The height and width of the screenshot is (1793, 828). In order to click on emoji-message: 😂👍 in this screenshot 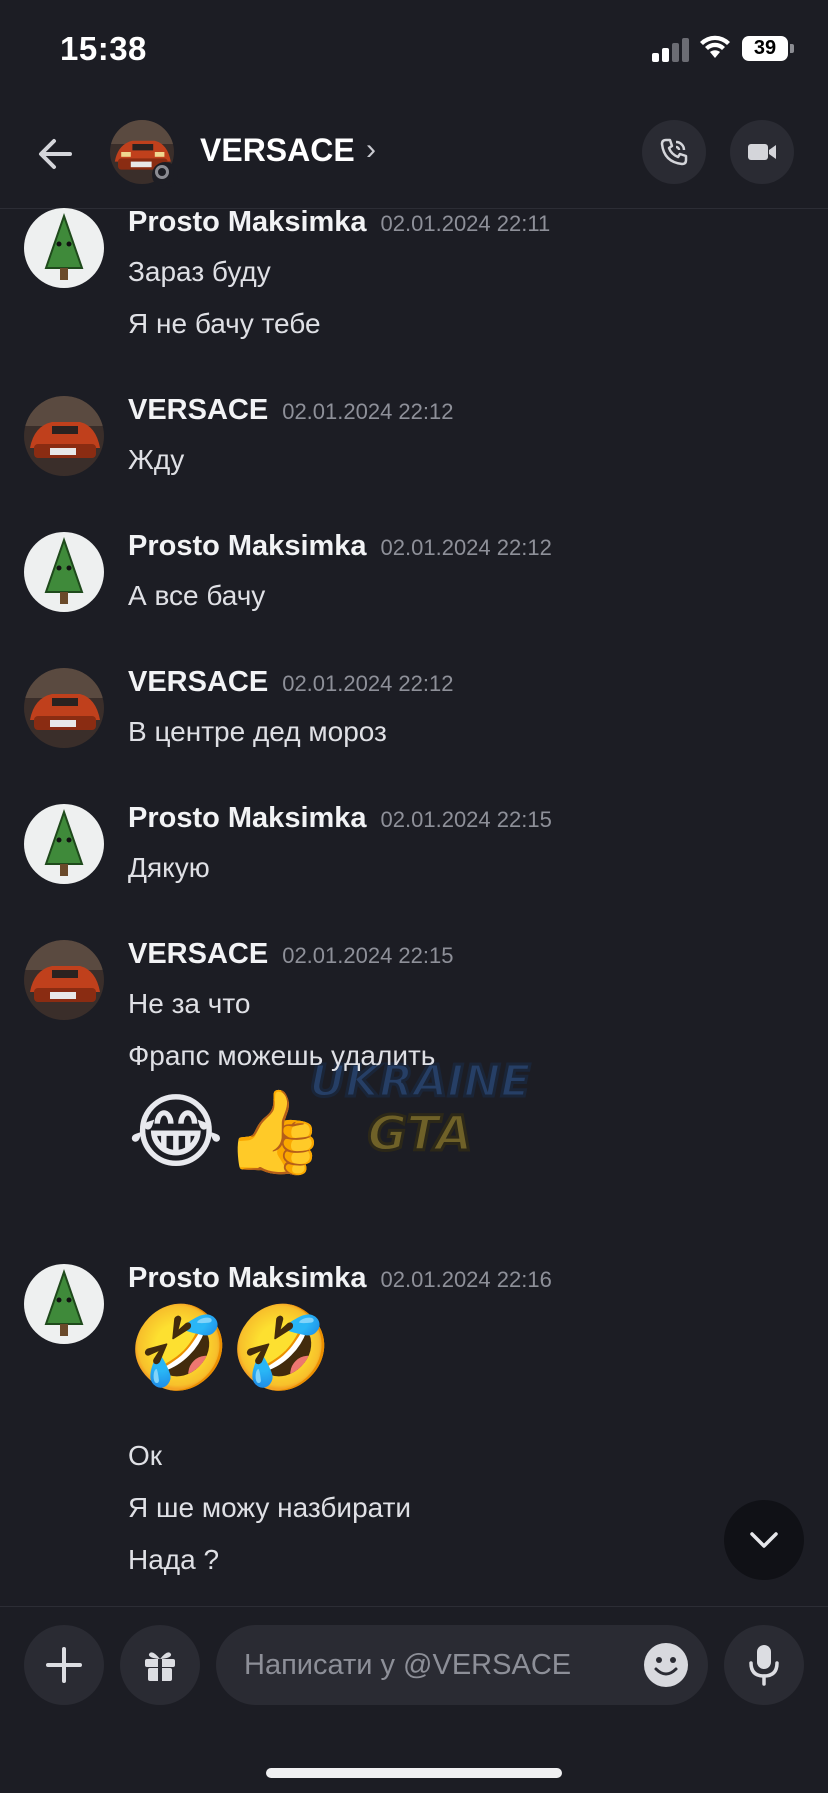, I will do `click(227, 1132)`.